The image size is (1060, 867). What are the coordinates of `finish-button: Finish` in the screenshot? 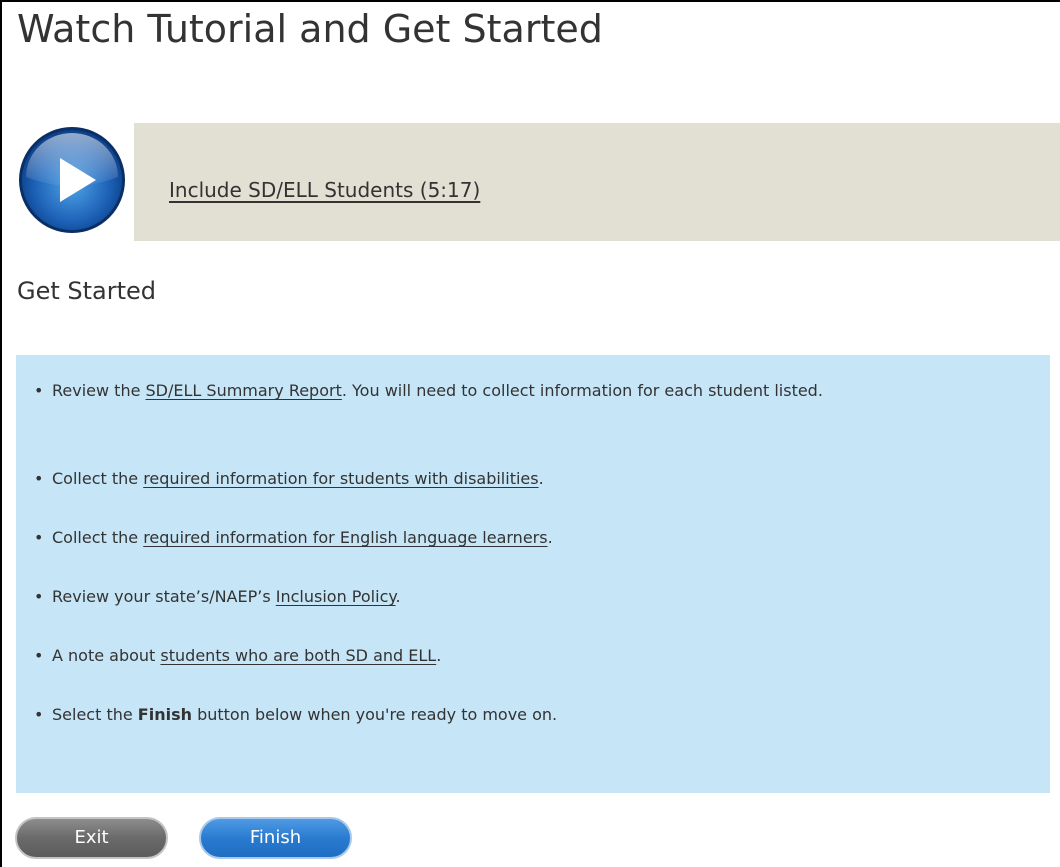 It's located at (275, 838).